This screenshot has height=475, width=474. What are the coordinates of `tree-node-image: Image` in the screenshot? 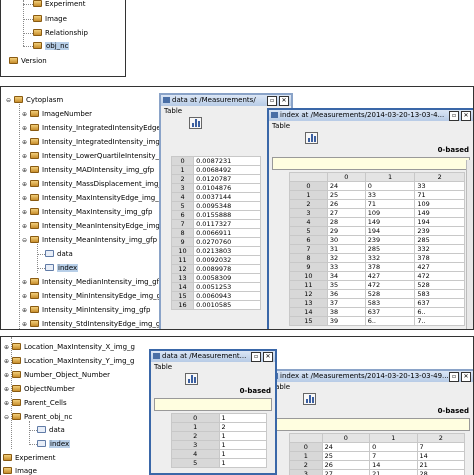 It's located at (50, 19).